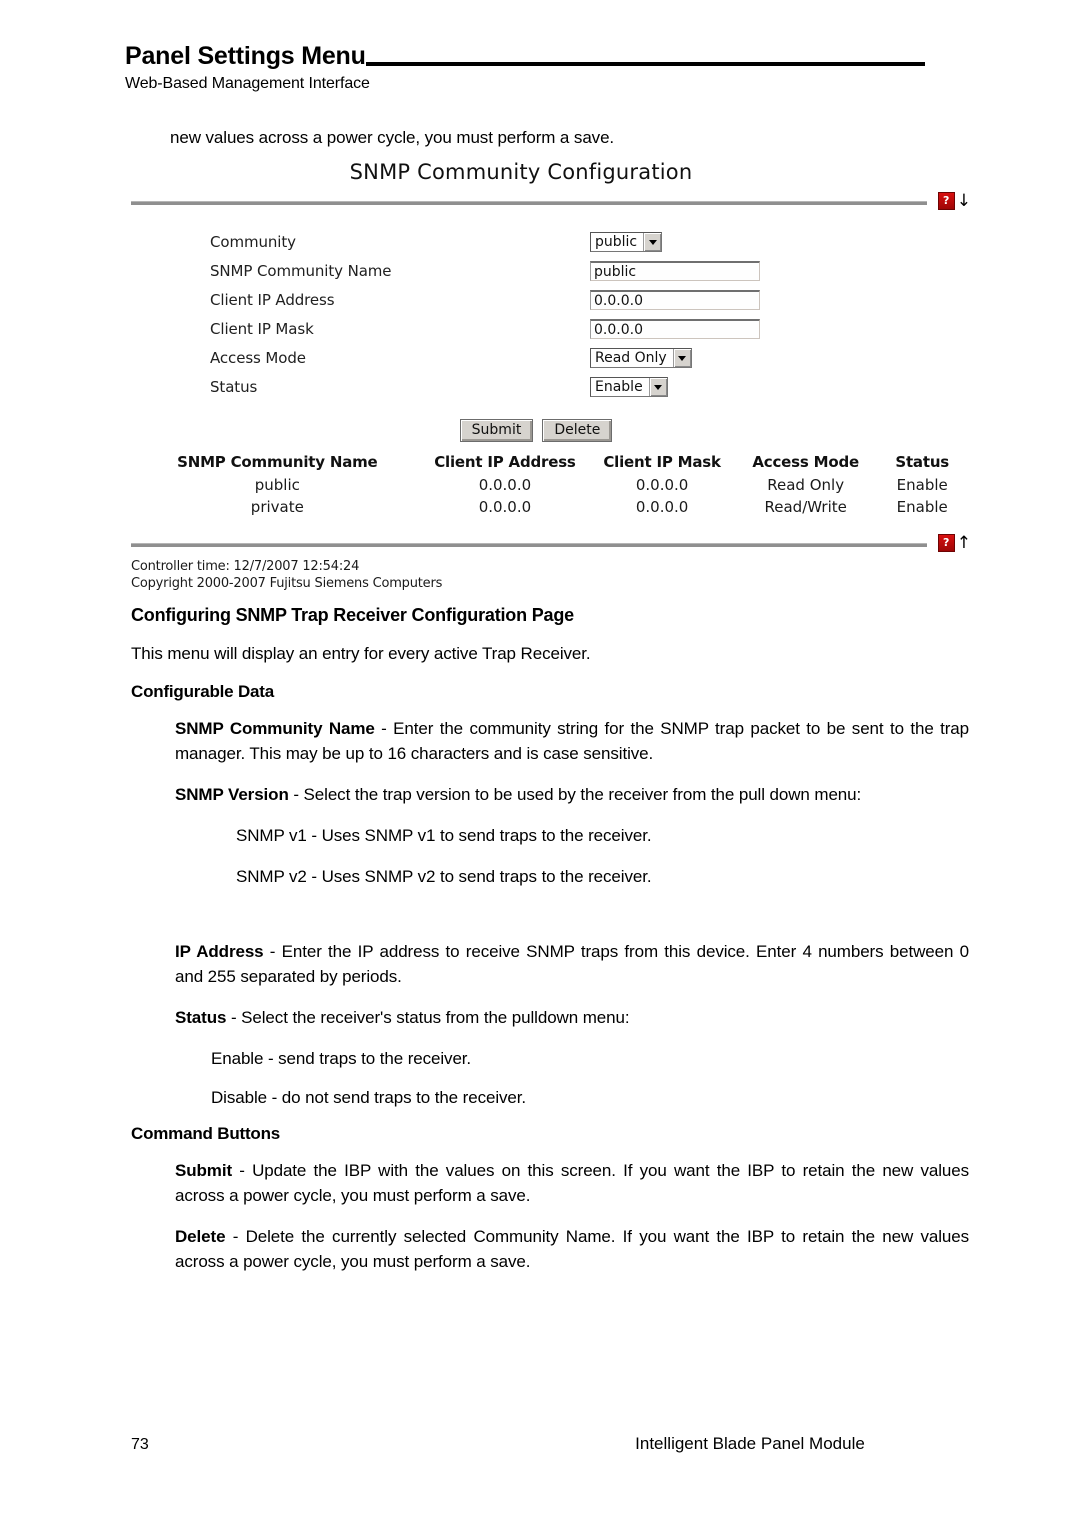 The image size is (1080, 1528). I want to click on term-snmp-community-name: SNMP Community Name, so click(275, 728).